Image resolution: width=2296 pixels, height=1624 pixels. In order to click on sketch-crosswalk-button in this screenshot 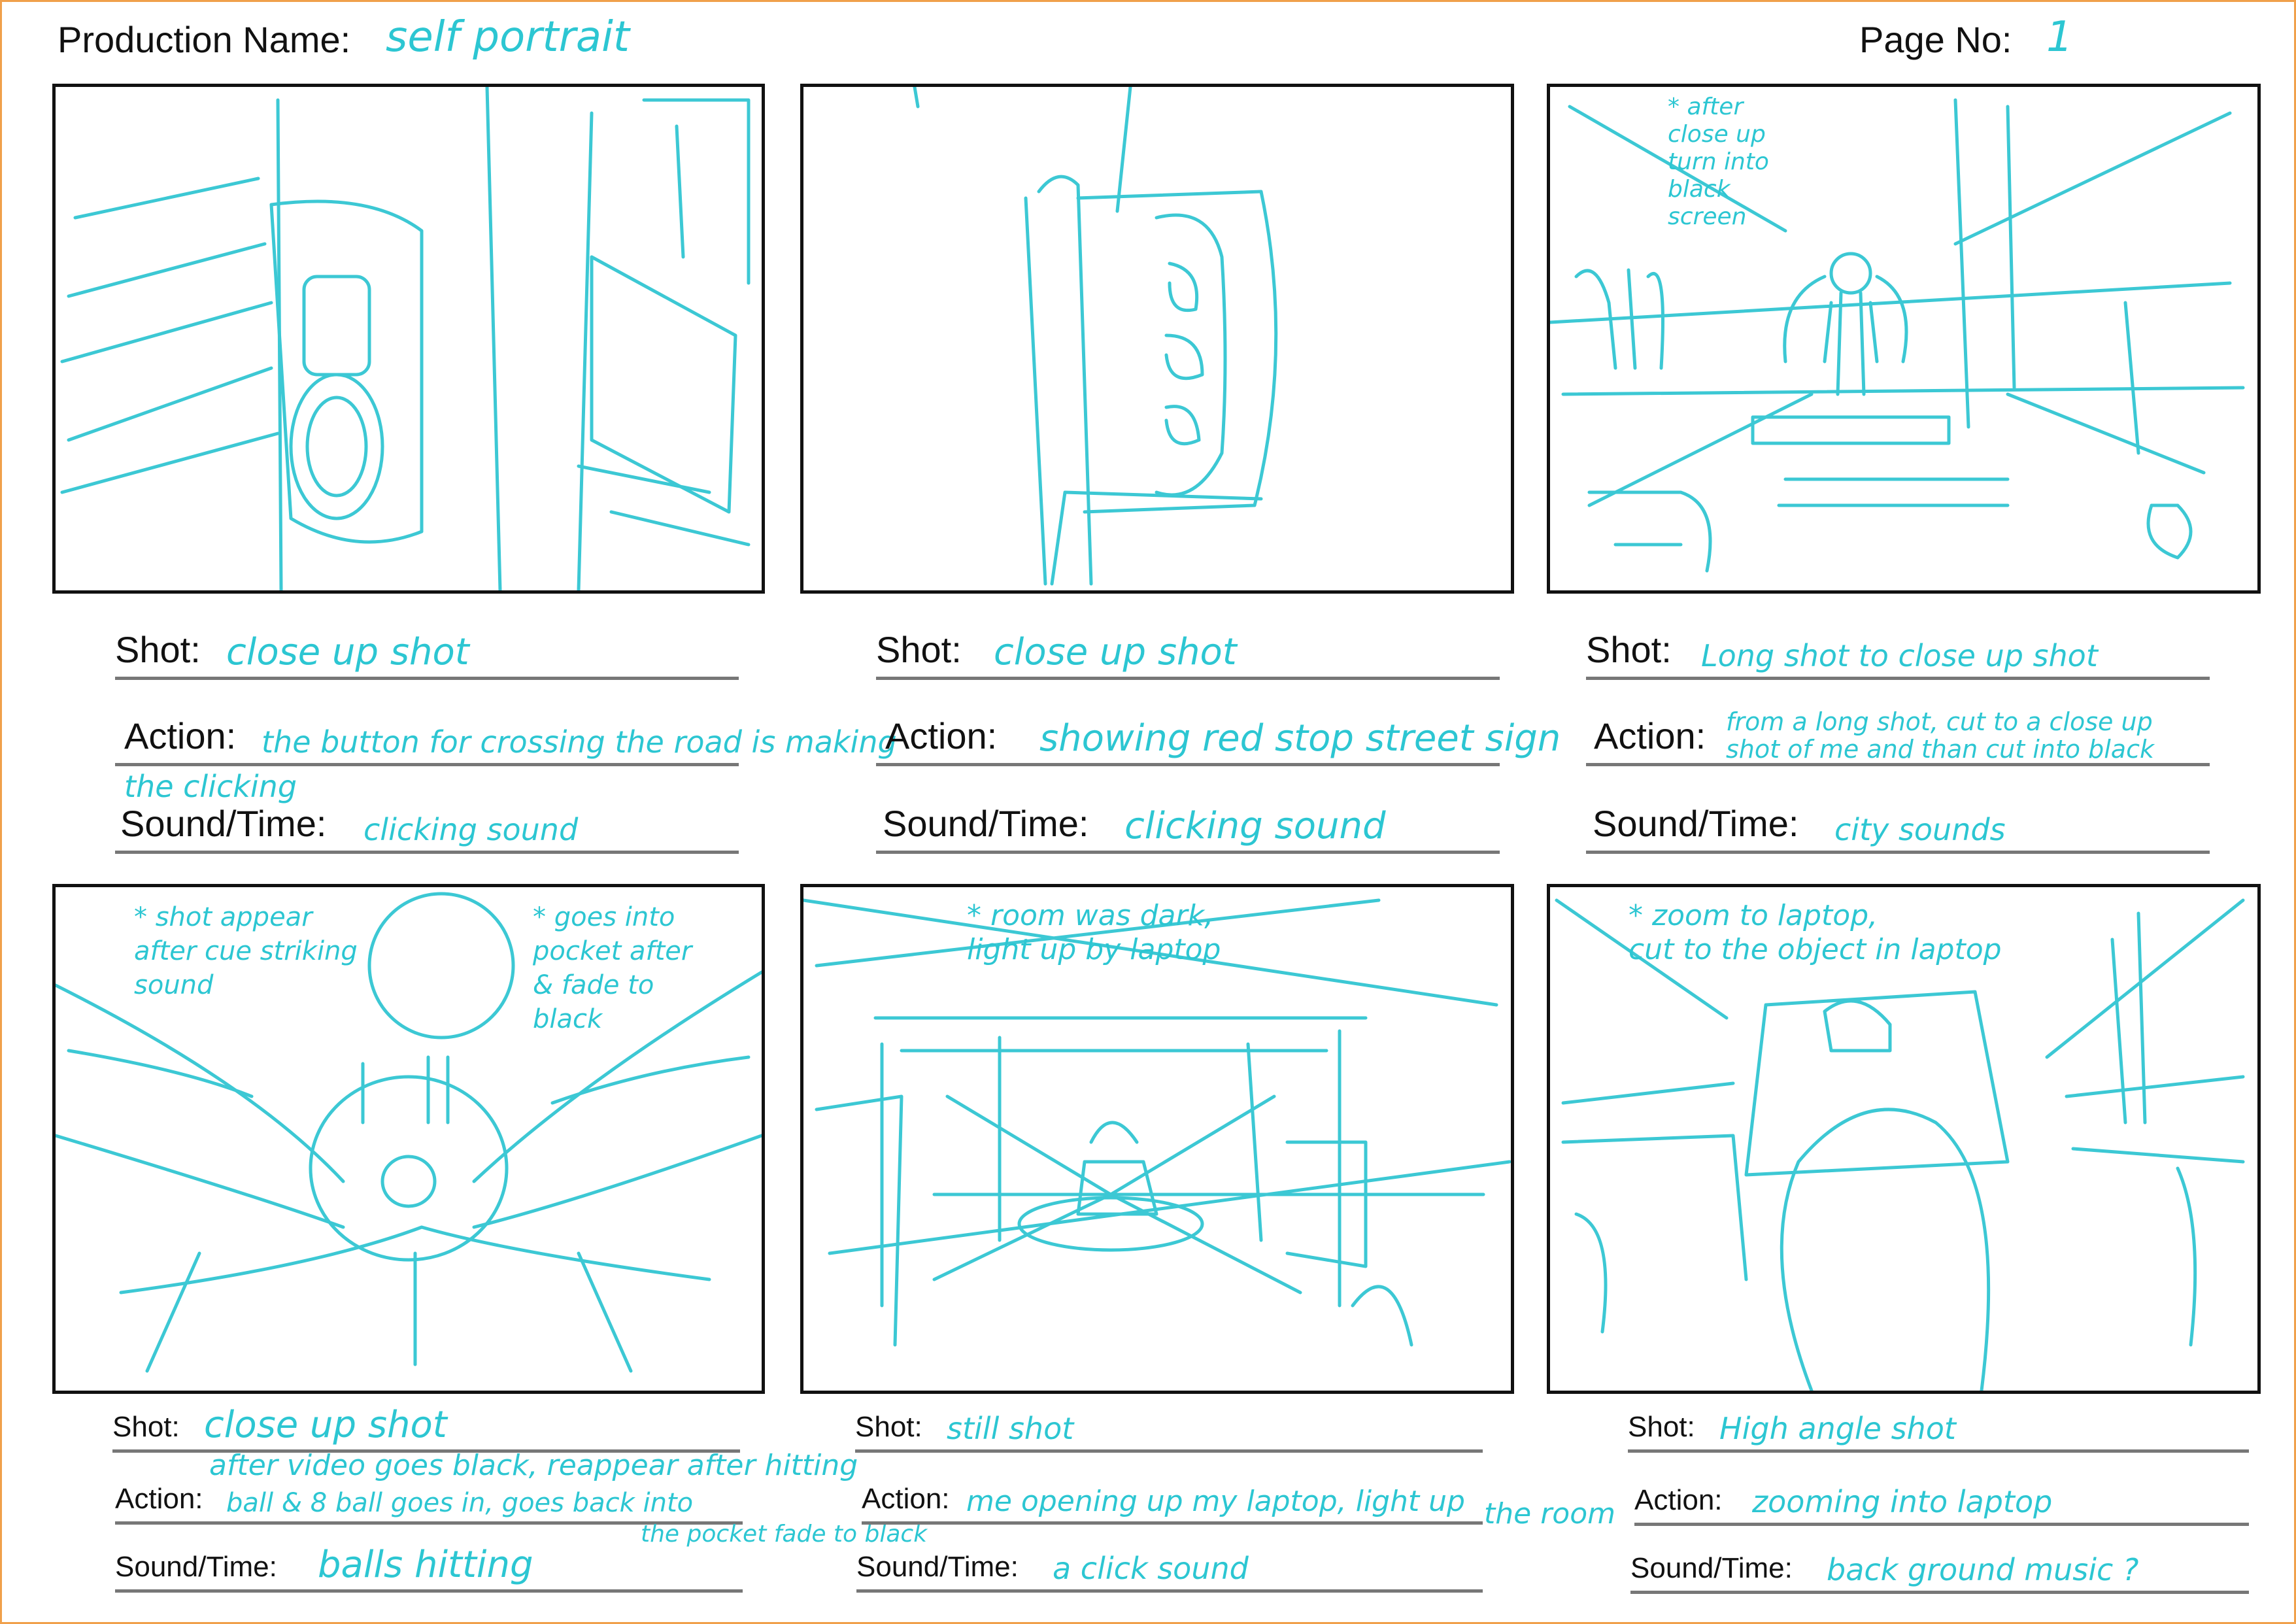, I will do `click(405, 338)`.